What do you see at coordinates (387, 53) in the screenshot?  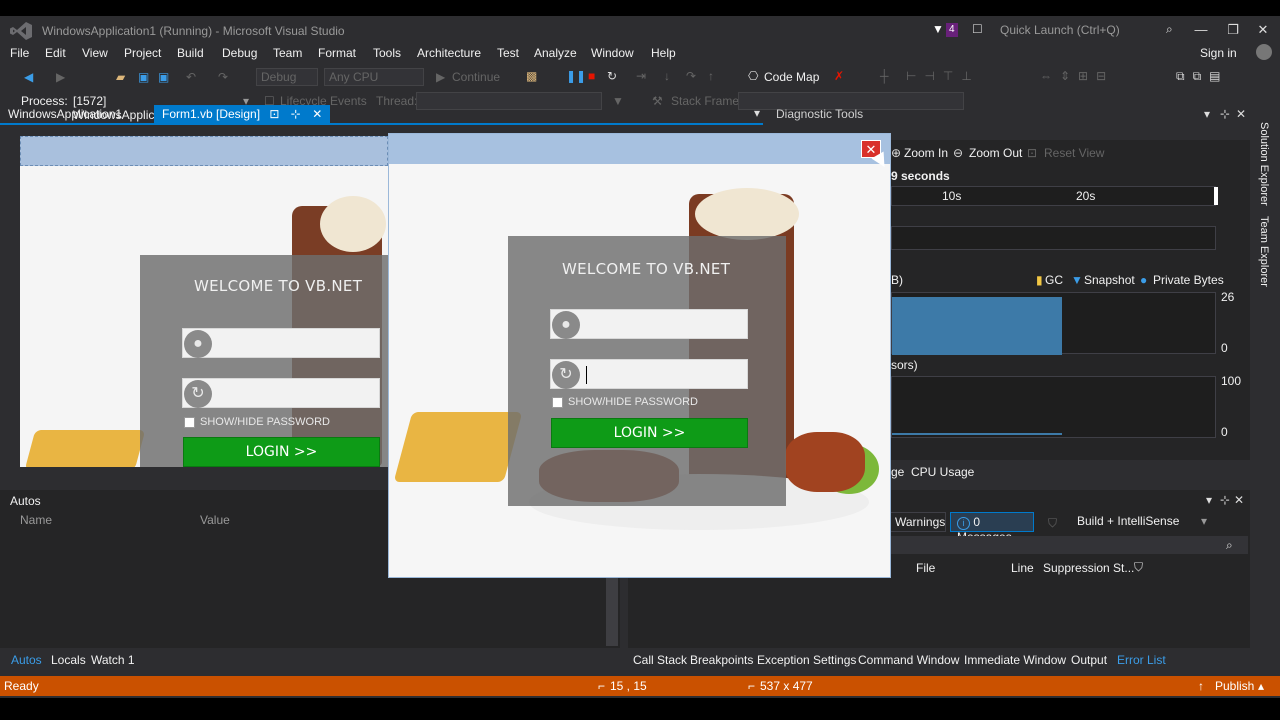 I see `menu-tools: Tools` at bounding box center [387, 53].